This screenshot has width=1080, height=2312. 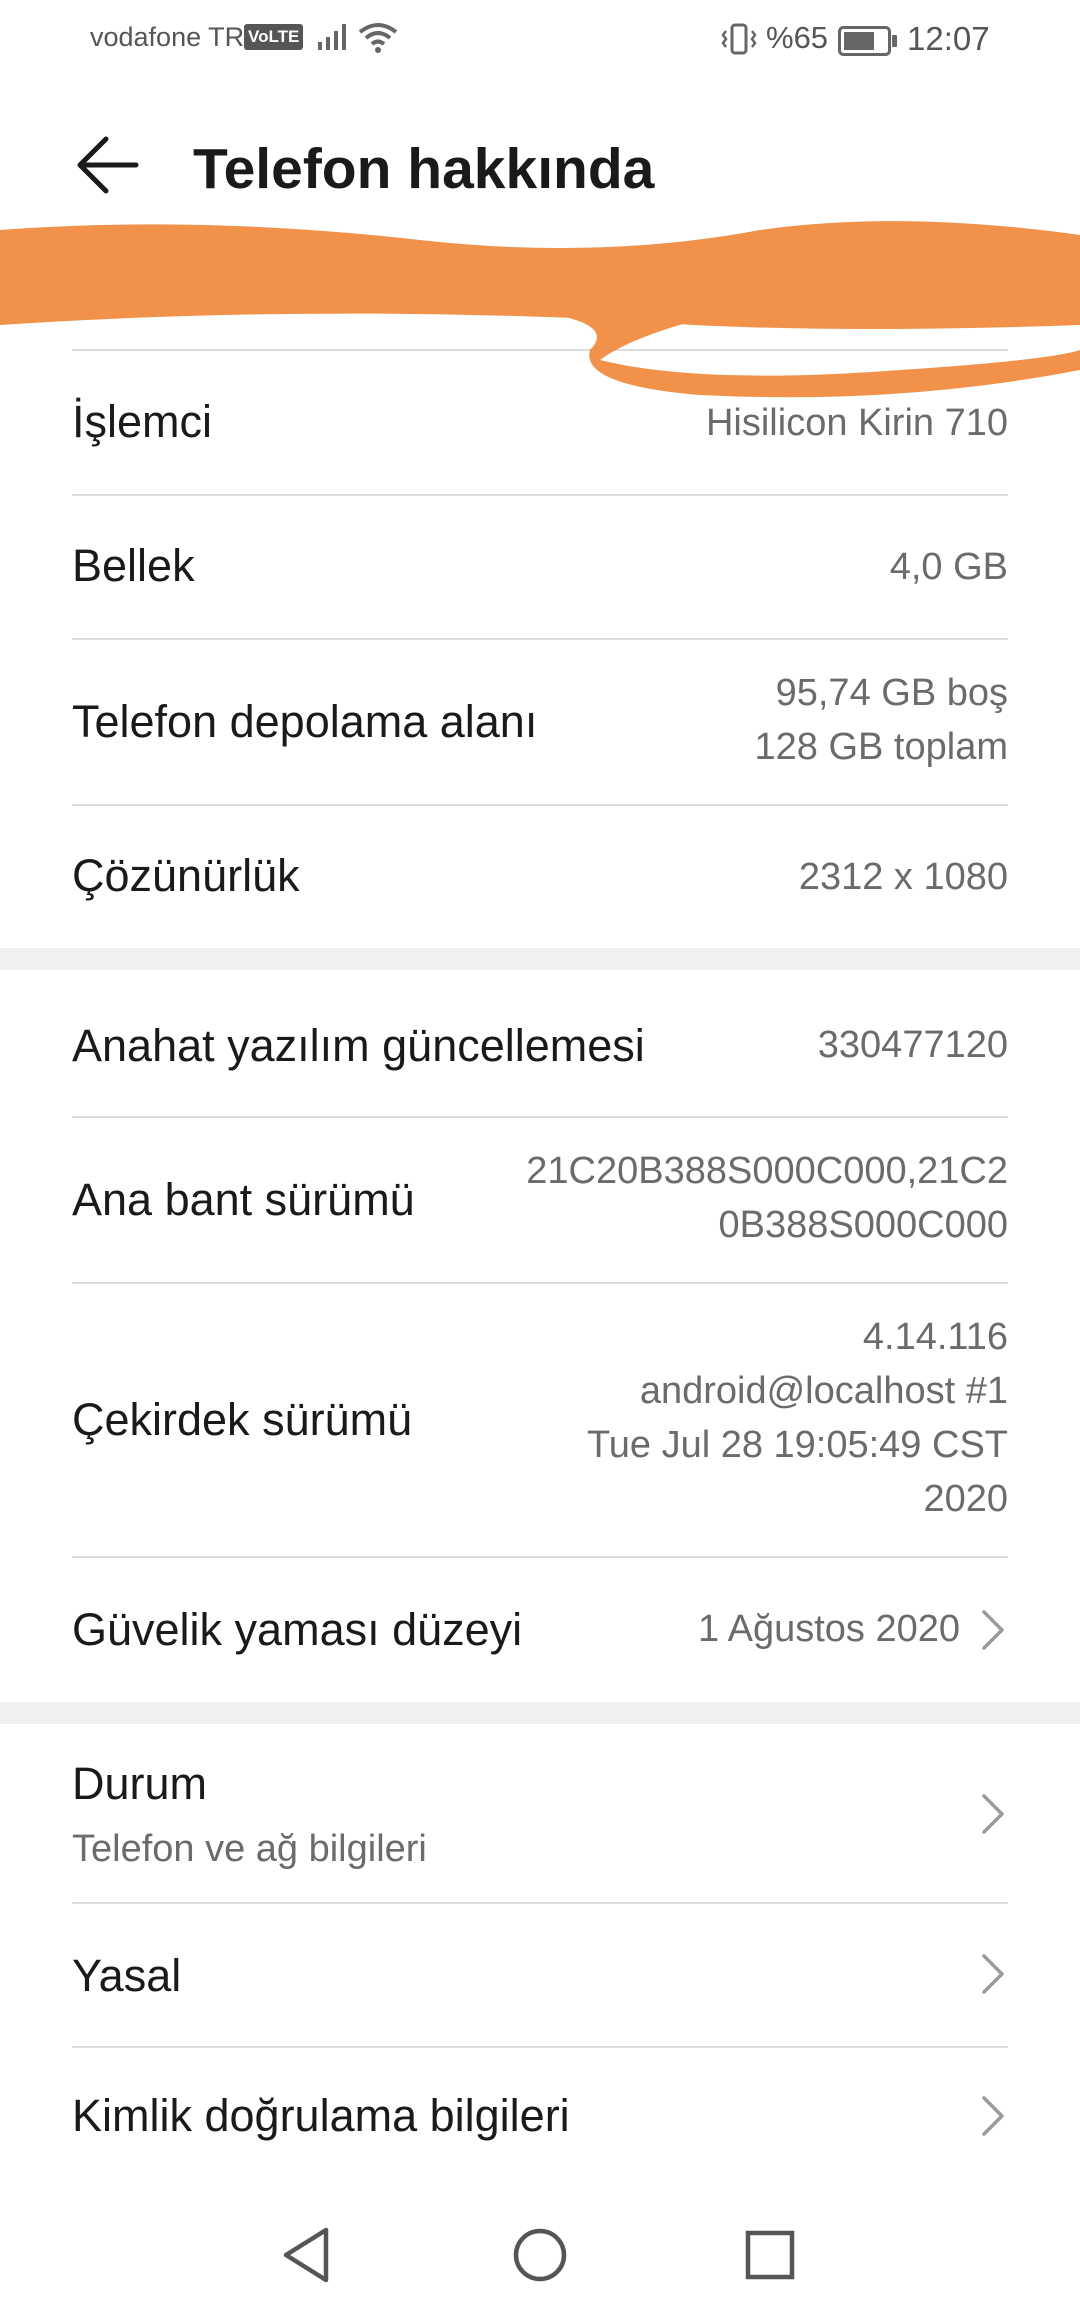 I want to click on resolution-value: 2312 x 1080, so click(x=903, y=877).